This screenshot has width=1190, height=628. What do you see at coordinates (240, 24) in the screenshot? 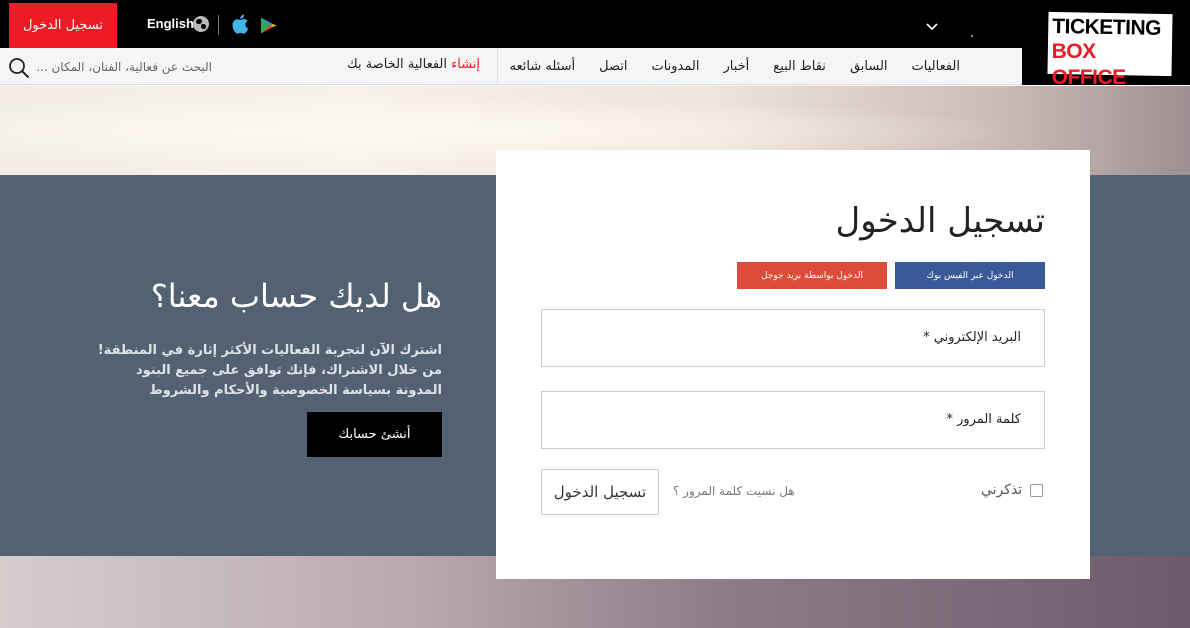
I see `apple-app-store-icon` at bounding box center [240, 24].